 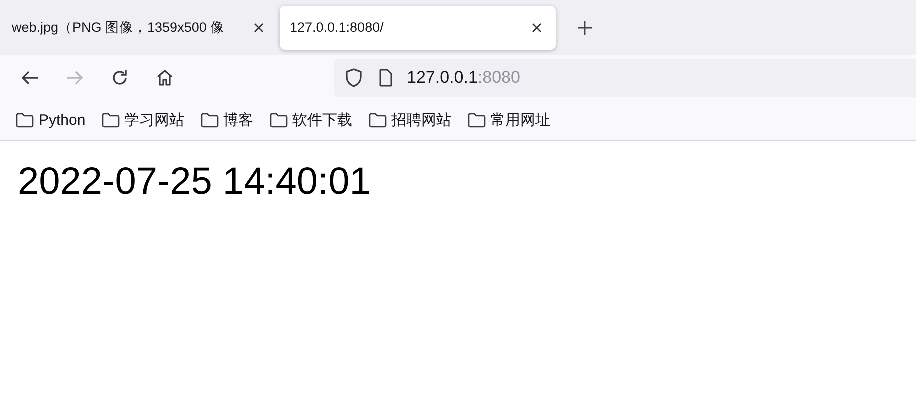 I want to click on home-icon, so click(x=165, y=77).